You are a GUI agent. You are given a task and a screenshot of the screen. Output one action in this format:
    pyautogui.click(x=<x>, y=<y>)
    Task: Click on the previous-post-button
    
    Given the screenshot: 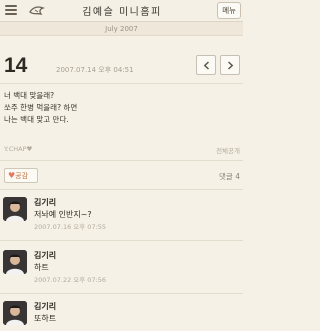 What is the action you would take?
    pyautogui.click(x=206, y=65)
    